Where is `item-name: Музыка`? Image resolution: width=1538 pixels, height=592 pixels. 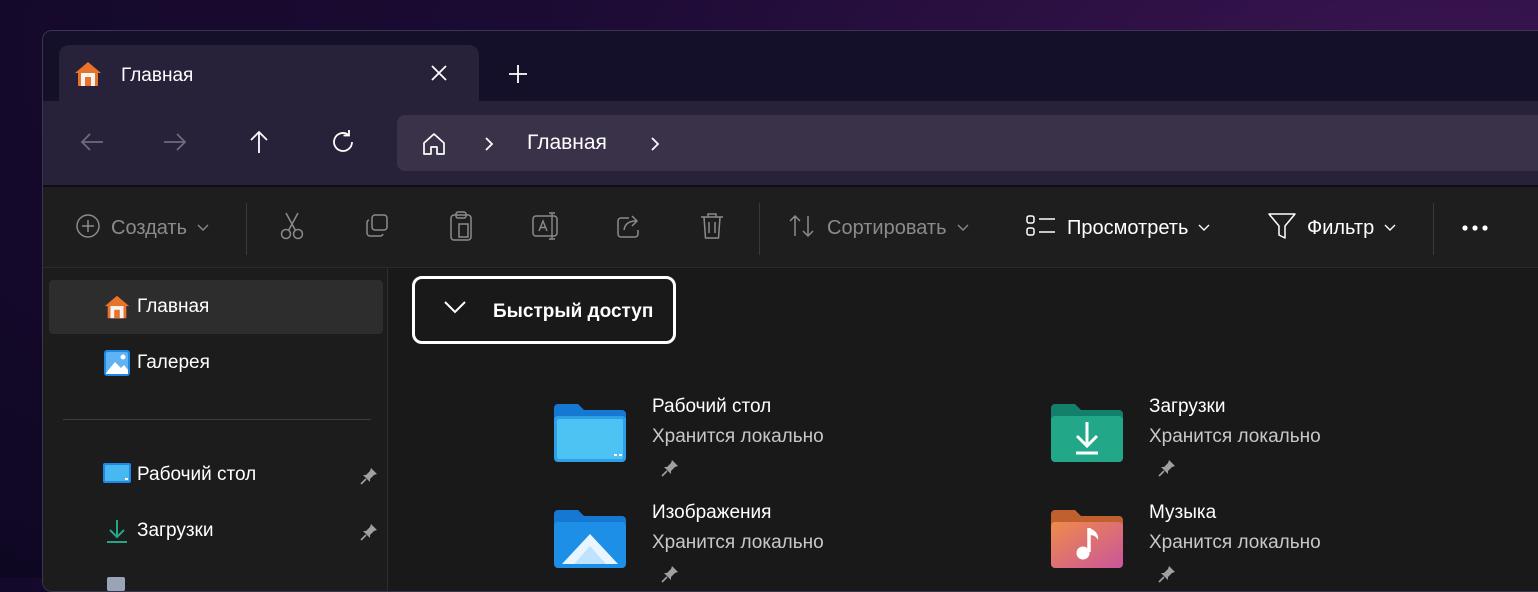
item-name: Музыка is located at coordinates (1183, 512).